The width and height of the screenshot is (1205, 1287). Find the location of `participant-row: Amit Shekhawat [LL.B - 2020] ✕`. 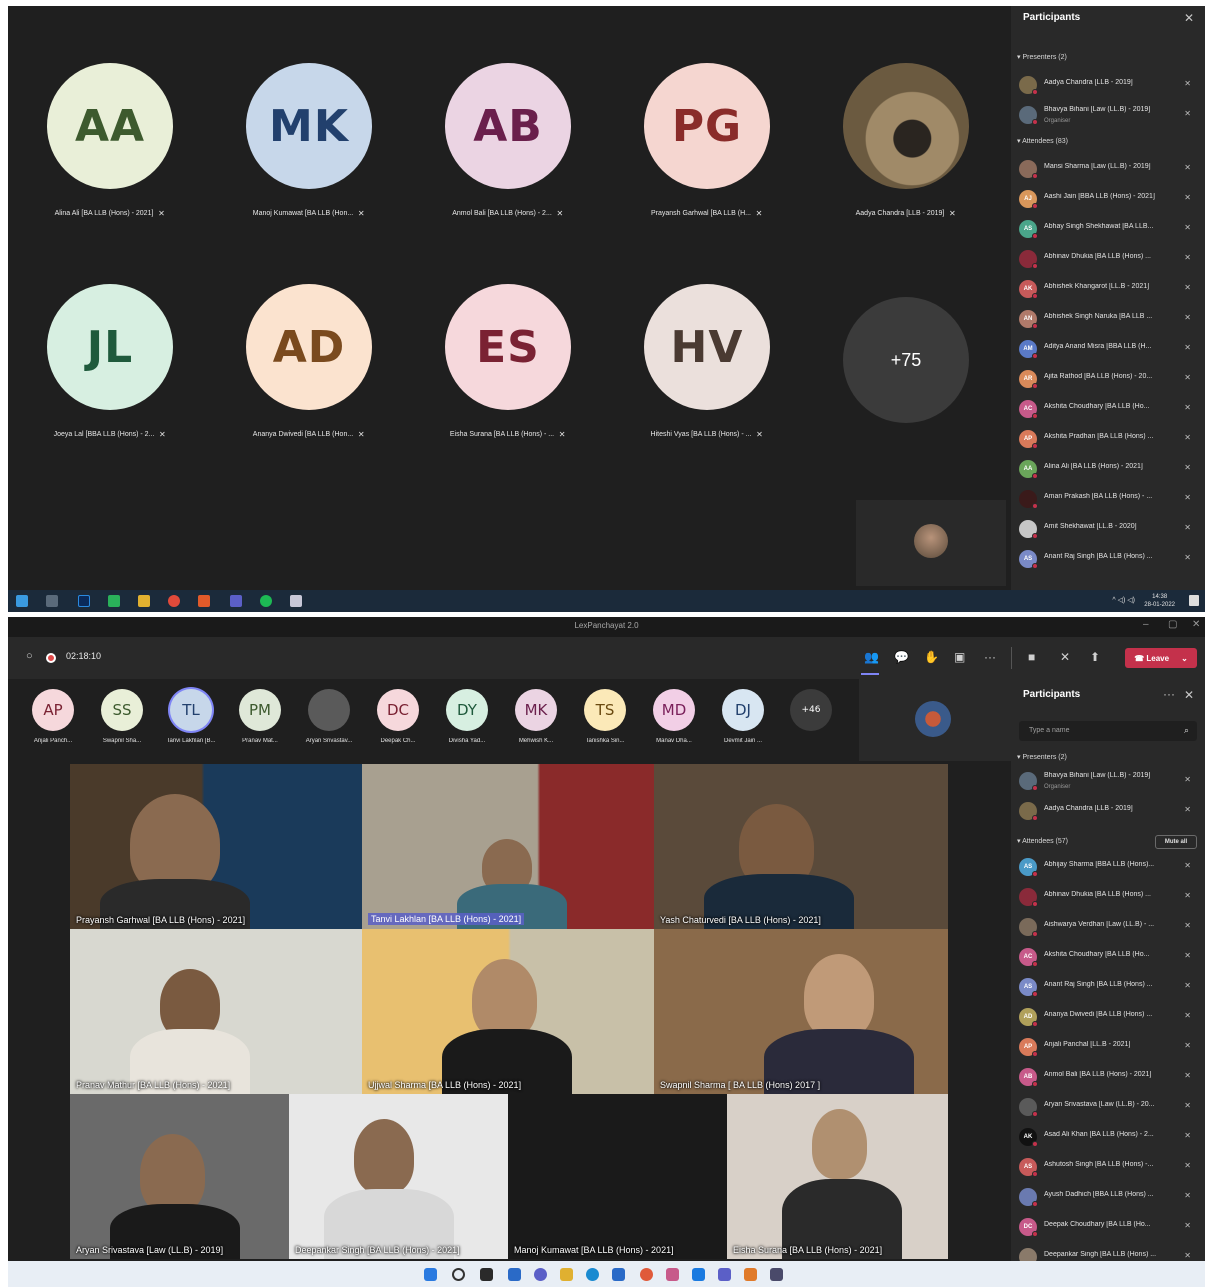

participant-row: Amit Shekhawat [LL.B - 2020] ✕ is located at coordinates (1104, 529).